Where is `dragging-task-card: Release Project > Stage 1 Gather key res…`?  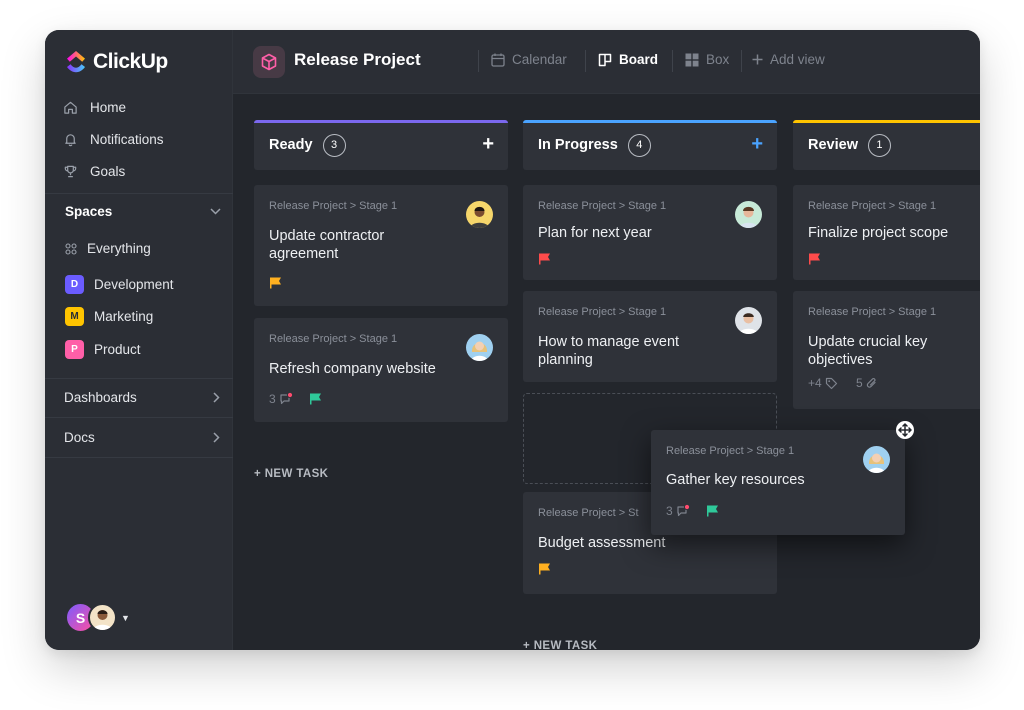
dragging-task-card: Release Project > Stage 1 Gather key res… is located at coordinates (778, 482).